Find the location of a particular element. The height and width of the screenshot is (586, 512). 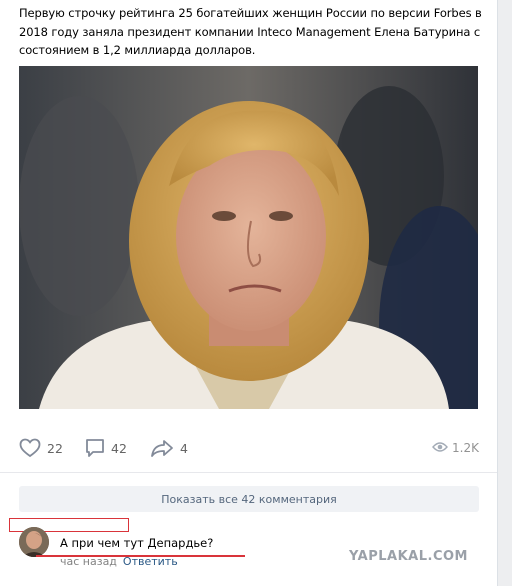

comment-meta: час назад Ответить is located at coordinates (119, 561).